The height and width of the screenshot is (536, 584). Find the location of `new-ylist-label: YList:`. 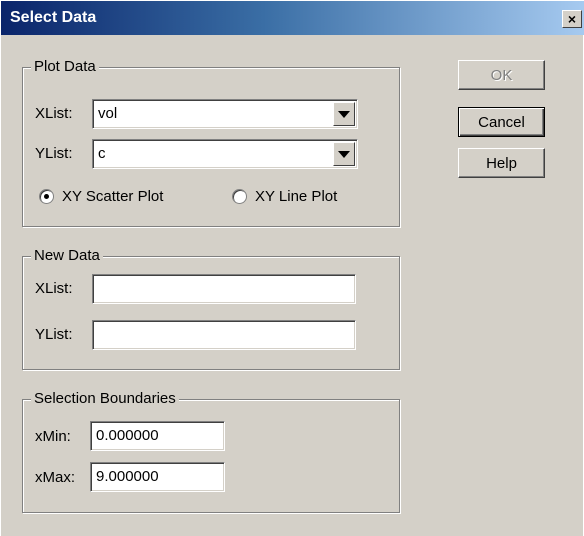

new-ylist-label: YList: is located at coordinates (54, 334).